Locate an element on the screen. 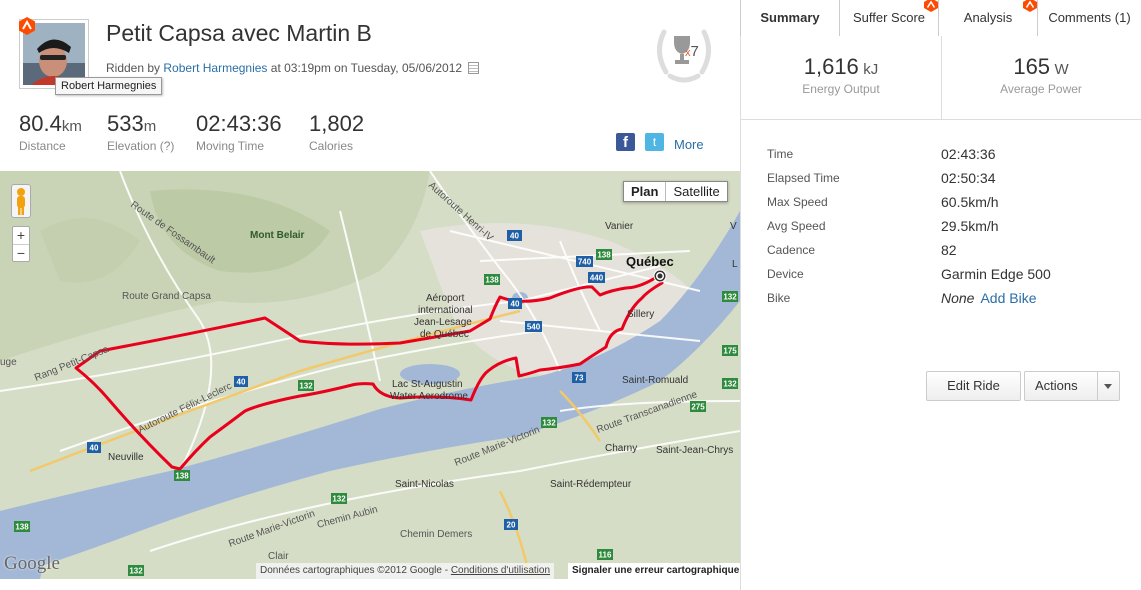 The image size is (1141, 590). stat-elevation: 533m Elevation (?) is located at coordinates (141, 132).